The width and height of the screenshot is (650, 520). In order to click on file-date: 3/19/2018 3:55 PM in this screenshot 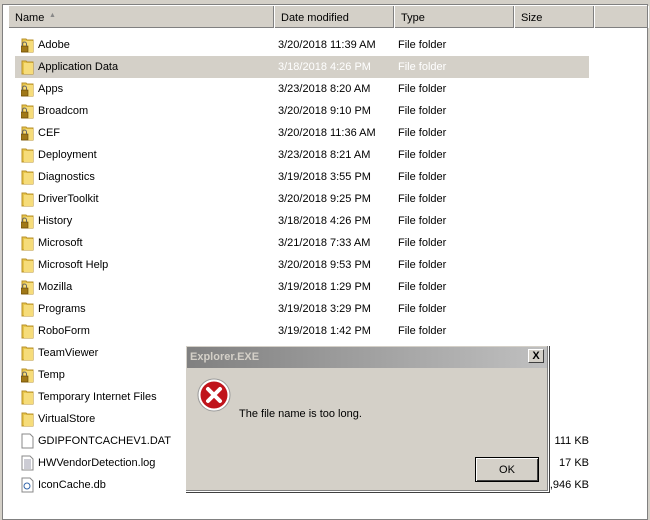, I will do `click(324, 177)`.